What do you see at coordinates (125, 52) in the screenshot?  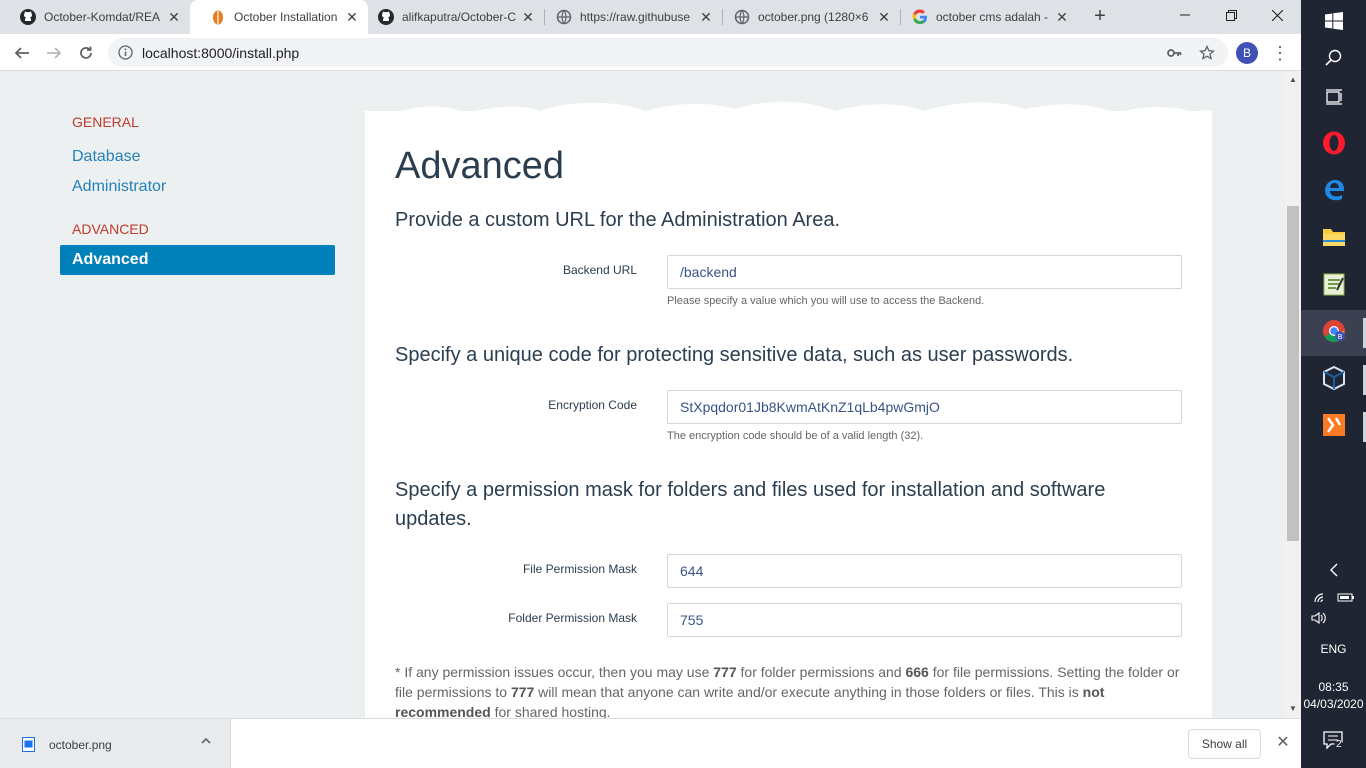 I see `info-icon` at bounding box center [125, 52].